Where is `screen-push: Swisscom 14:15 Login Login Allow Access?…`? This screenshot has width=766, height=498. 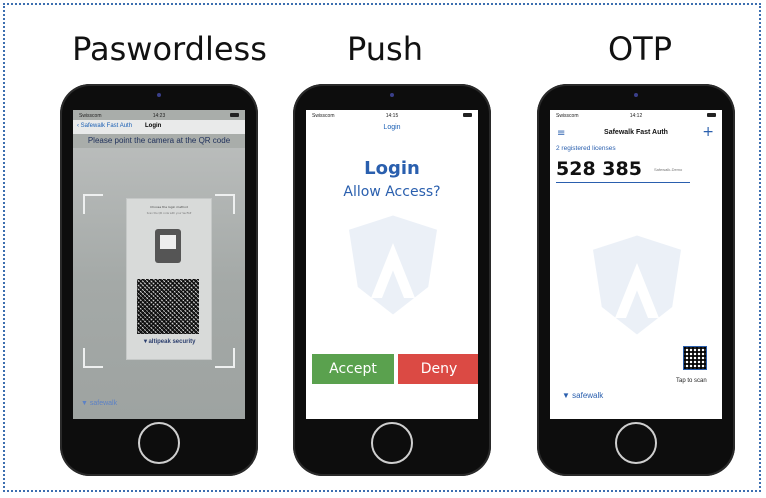
screen-push: Swisscom 14:15 Login Login Allow Access?… is located at coordinates (392, 264).